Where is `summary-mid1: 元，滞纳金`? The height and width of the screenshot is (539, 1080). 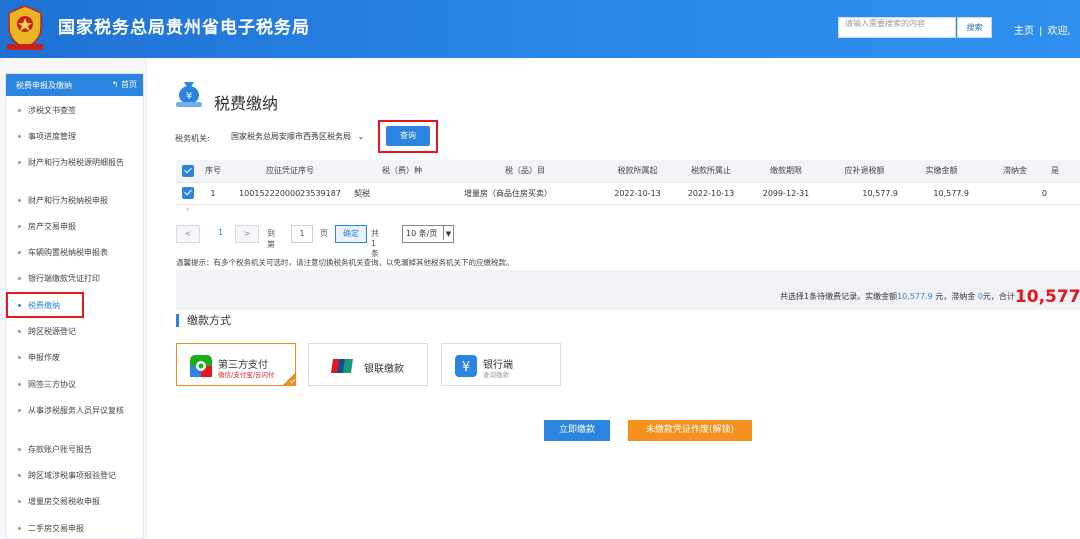 summary-mid1: 元，滞纳金 is located at coordinates (955, 296).